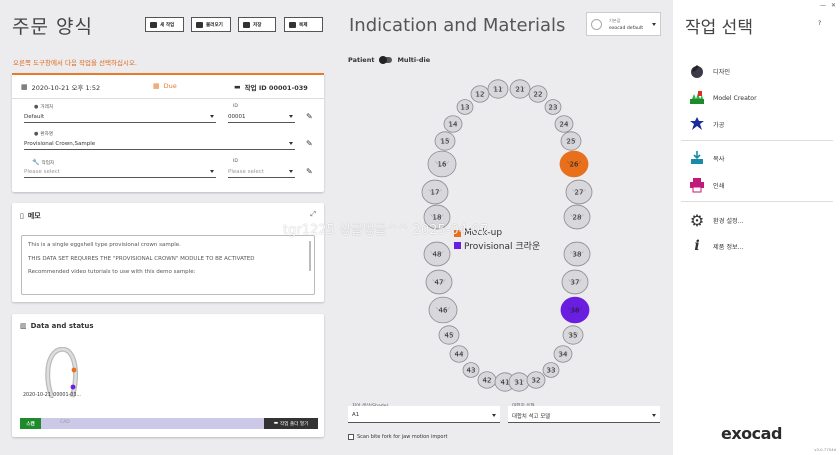 This screenshot has width=840, height=455. I want to click on tooth-47: 47, so click(439, 282).